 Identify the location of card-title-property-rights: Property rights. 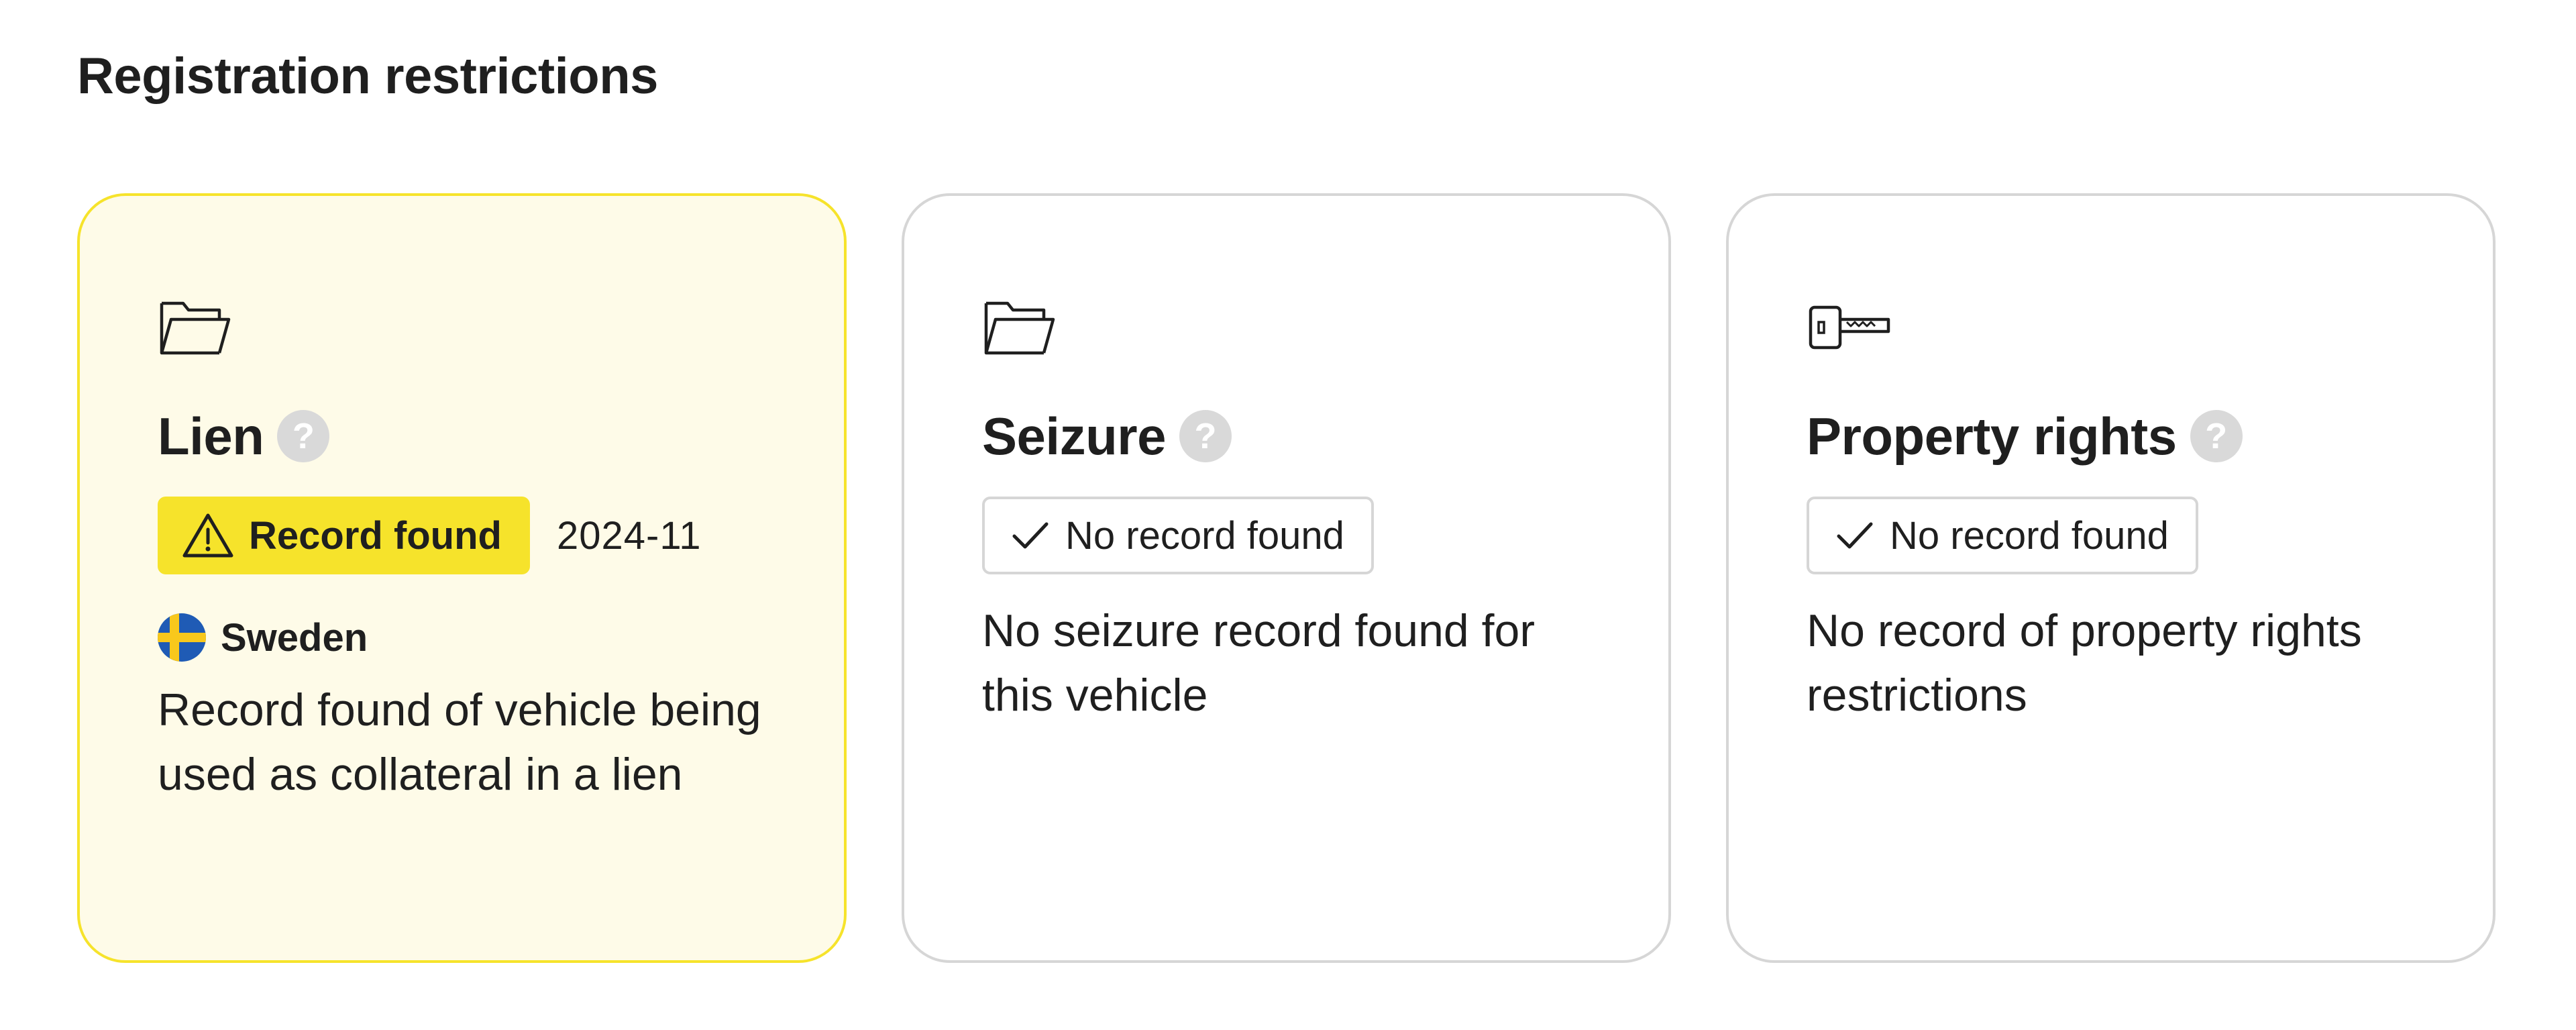
(1992, 436).